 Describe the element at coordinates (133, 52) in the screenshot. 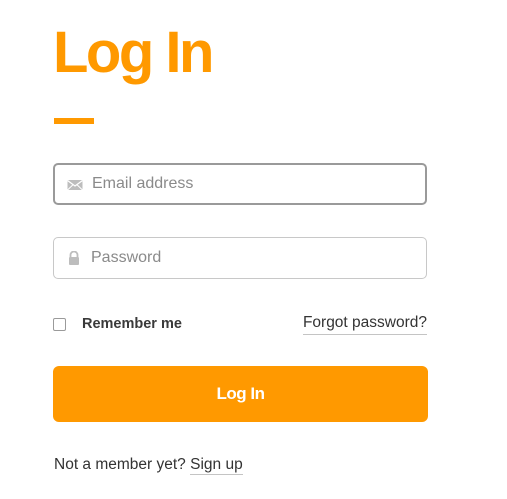

I see `page-title: Log In` at that location.